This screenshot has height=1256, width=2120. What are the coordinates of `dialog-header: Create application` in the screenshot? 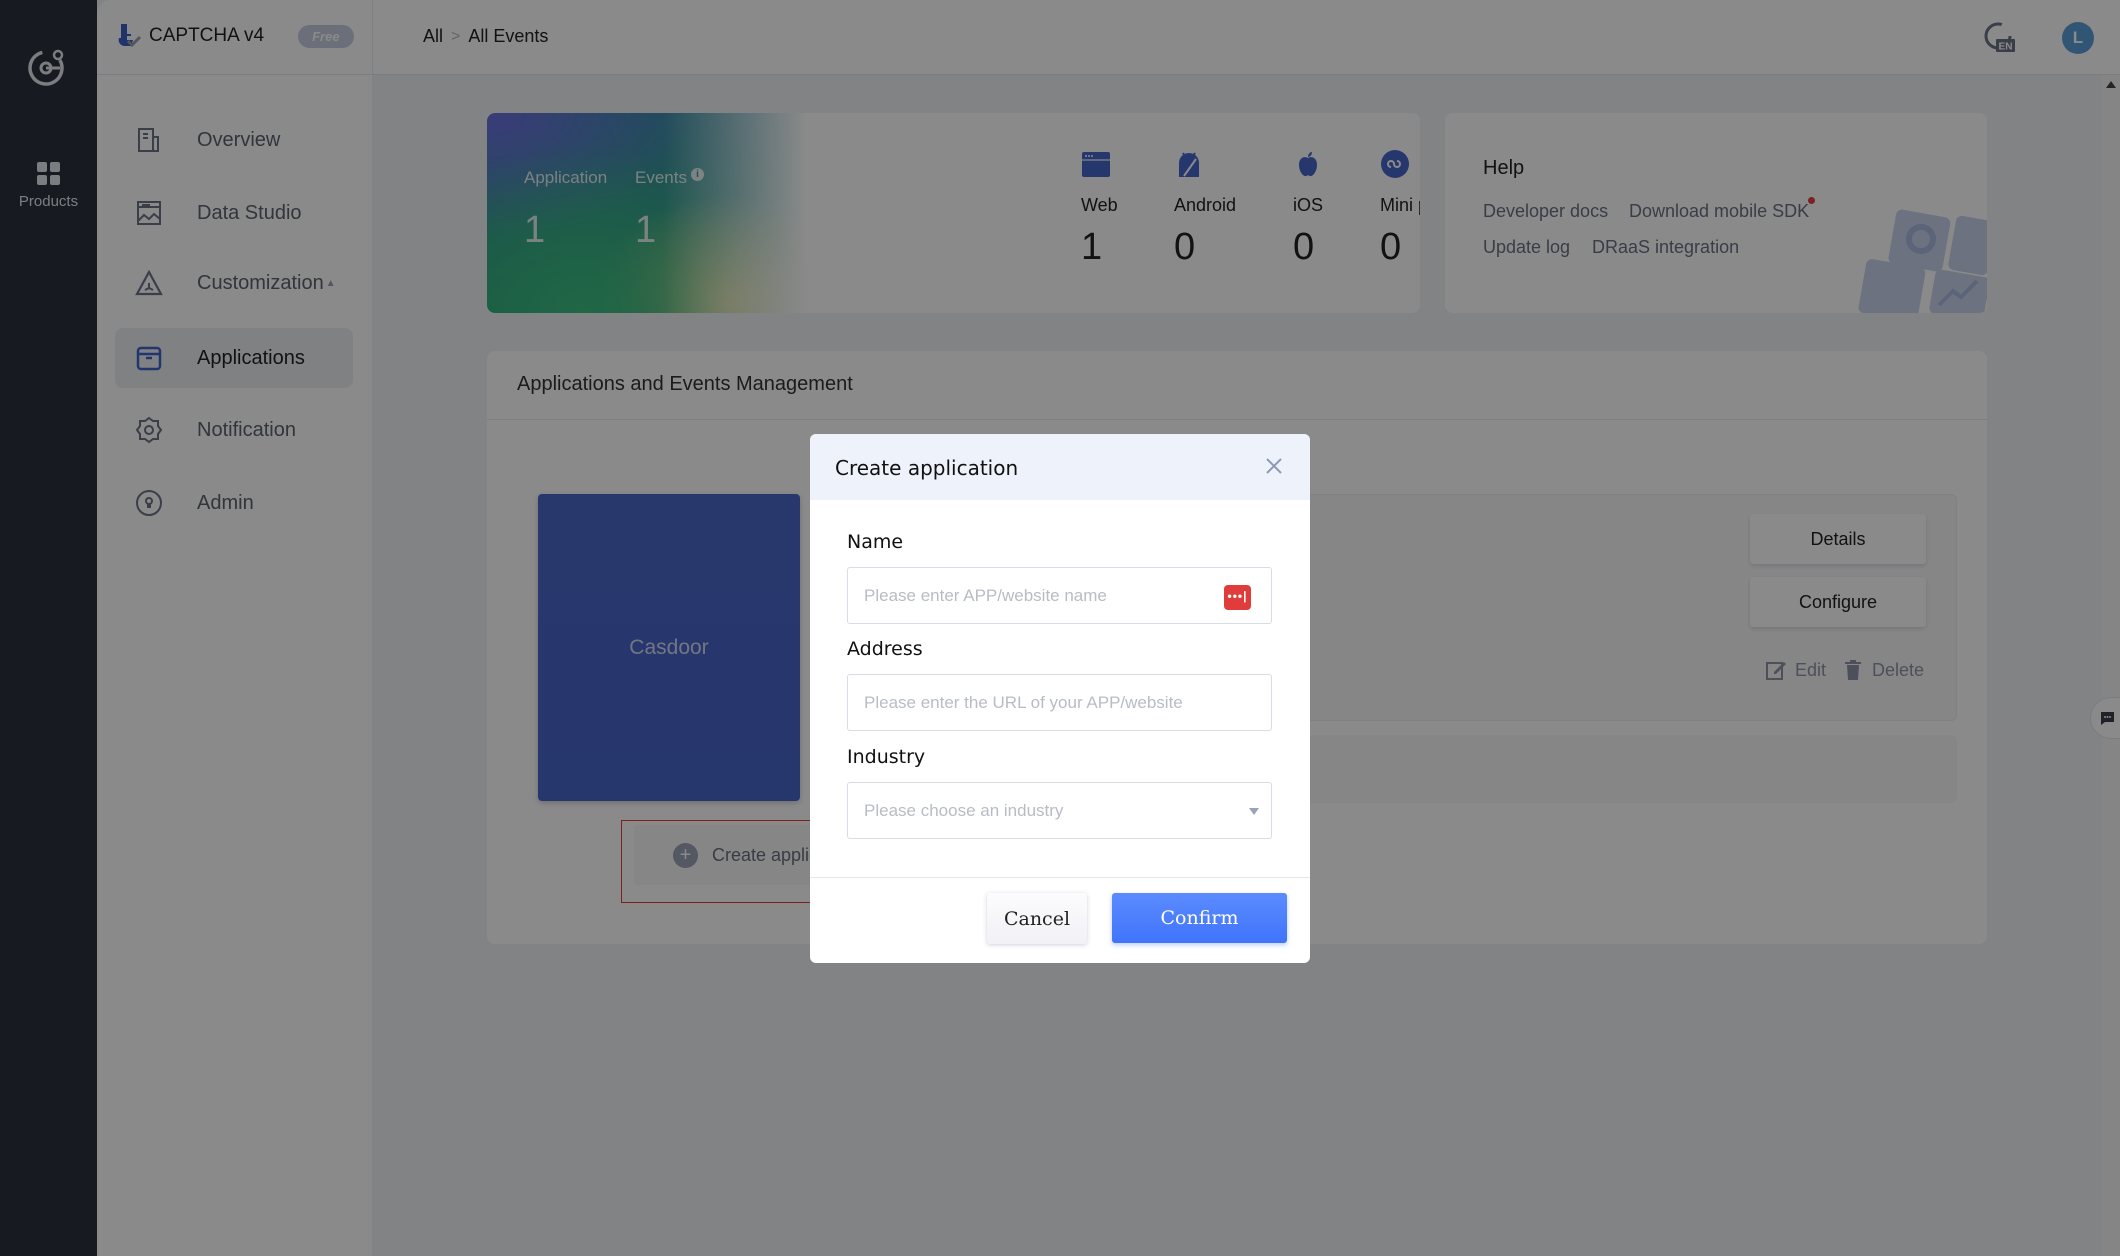 It's located at (1060, 467).